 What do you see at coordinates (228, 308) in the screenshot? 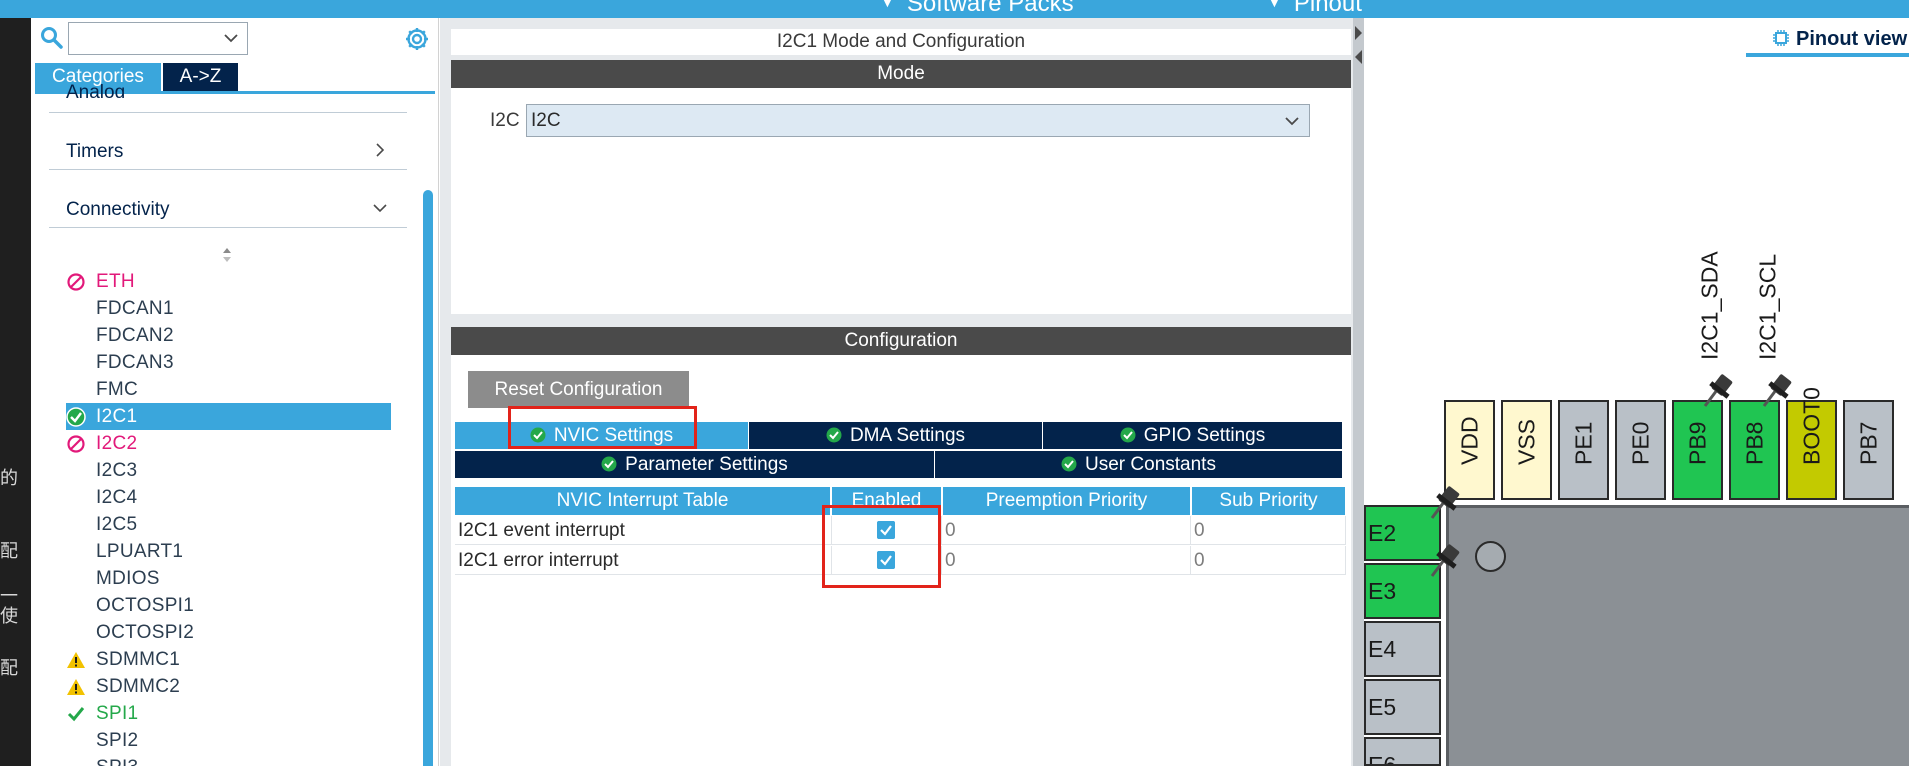
I see `list-item-fdcan1: FDCAN1` at bounding box center [228, 308].